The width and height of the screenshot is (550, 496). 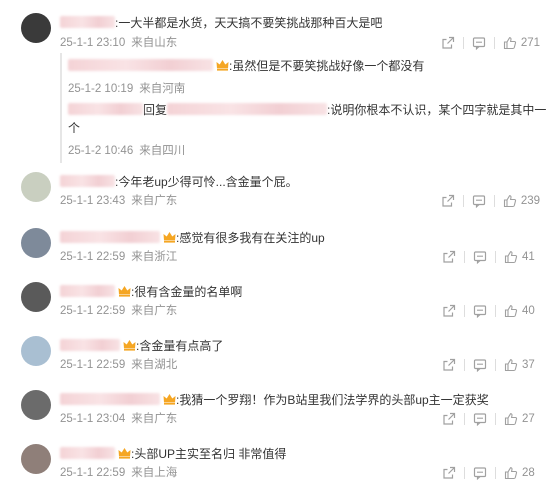 I want to click on comment-line: :一大半都是水货，天天搞不要笑挑战那种百大是吧, so click(x=221, y=23).